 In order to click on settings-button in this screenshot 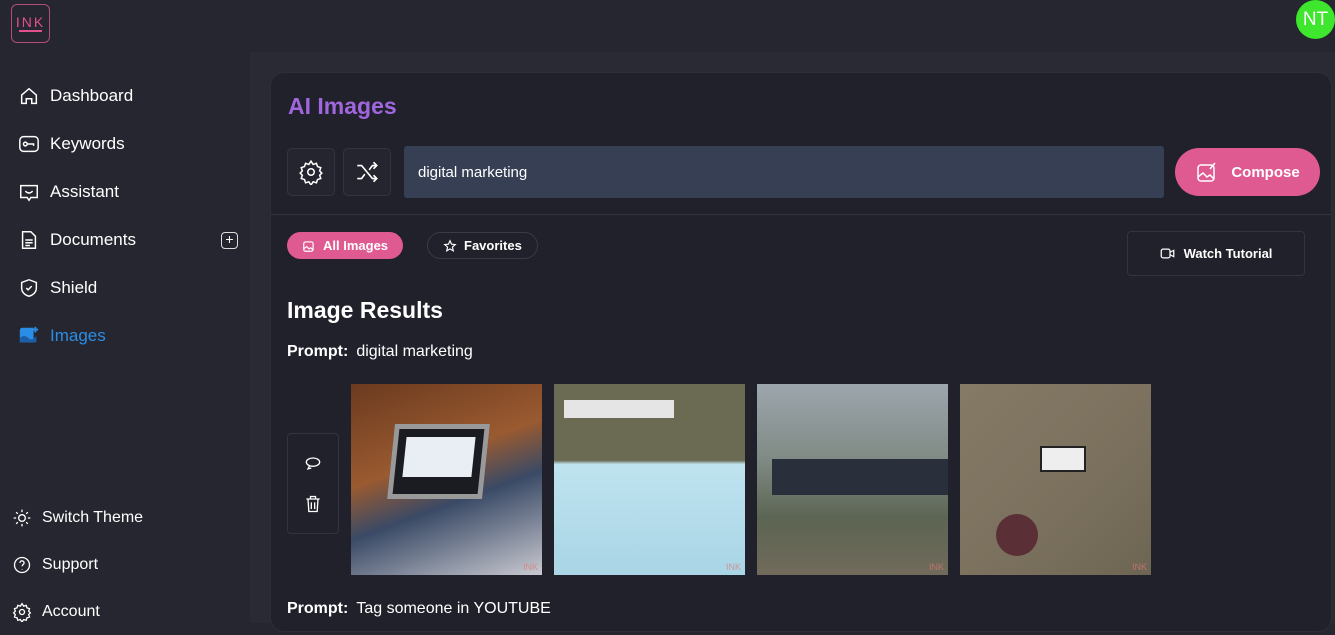, I will do `click(311, 172)`.